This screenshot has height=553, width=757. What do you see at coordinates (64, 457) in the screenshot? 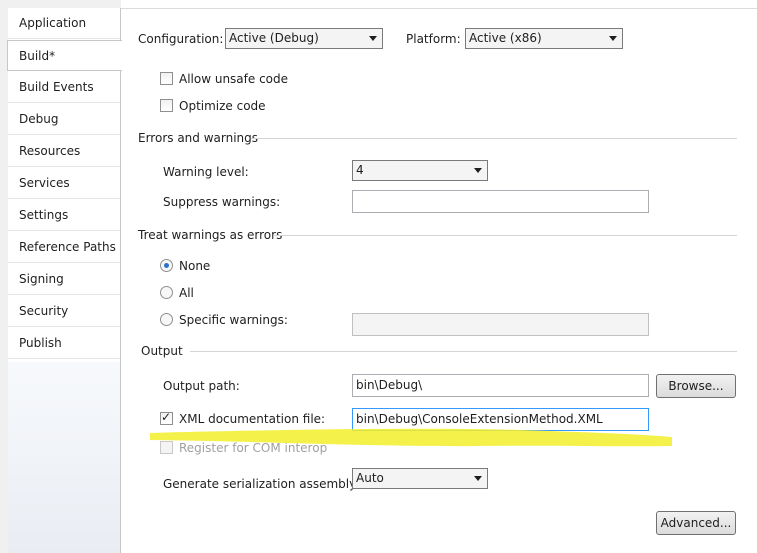
I see `sidebar-empty-area` at bounding box center [64, 457].